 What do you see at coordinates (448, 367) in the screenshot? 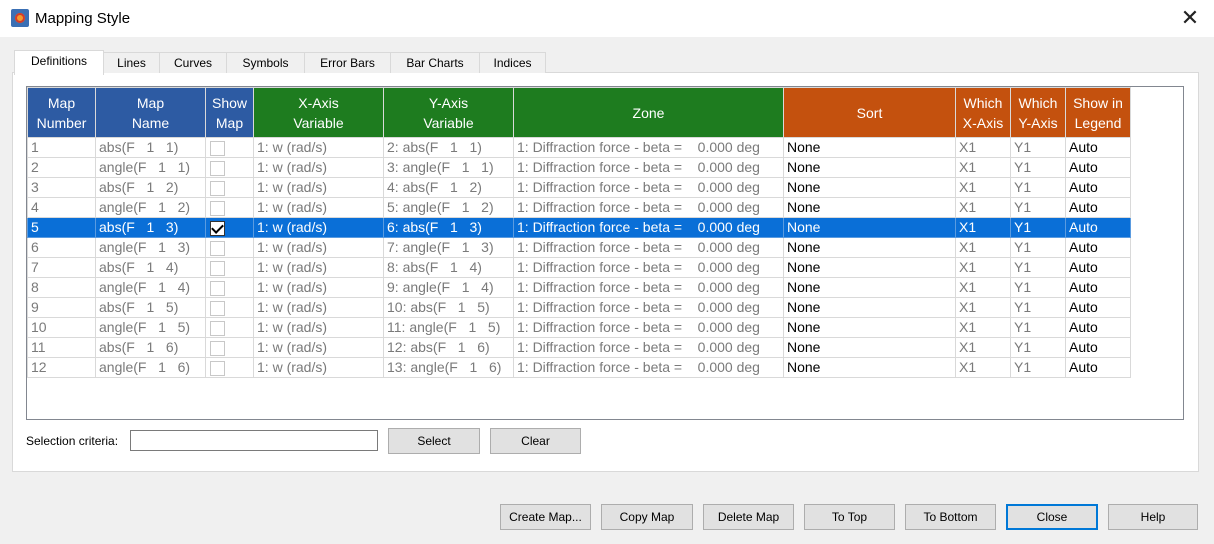
I see `y-axis-variable-cell: 13: angle(F 1 6)` at bounding box center [448, 367].